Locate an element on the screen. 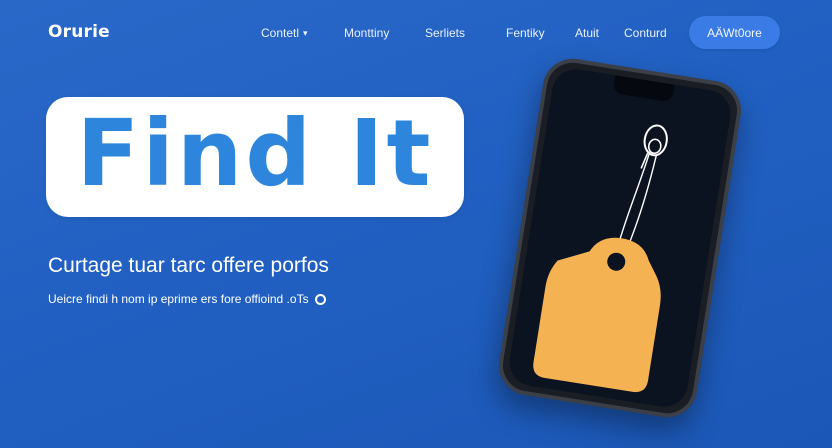 Image resolution: width=832 pixels, height=448 pixels. nav-item-atuit: Atuit is located at coordinates (587, 33).